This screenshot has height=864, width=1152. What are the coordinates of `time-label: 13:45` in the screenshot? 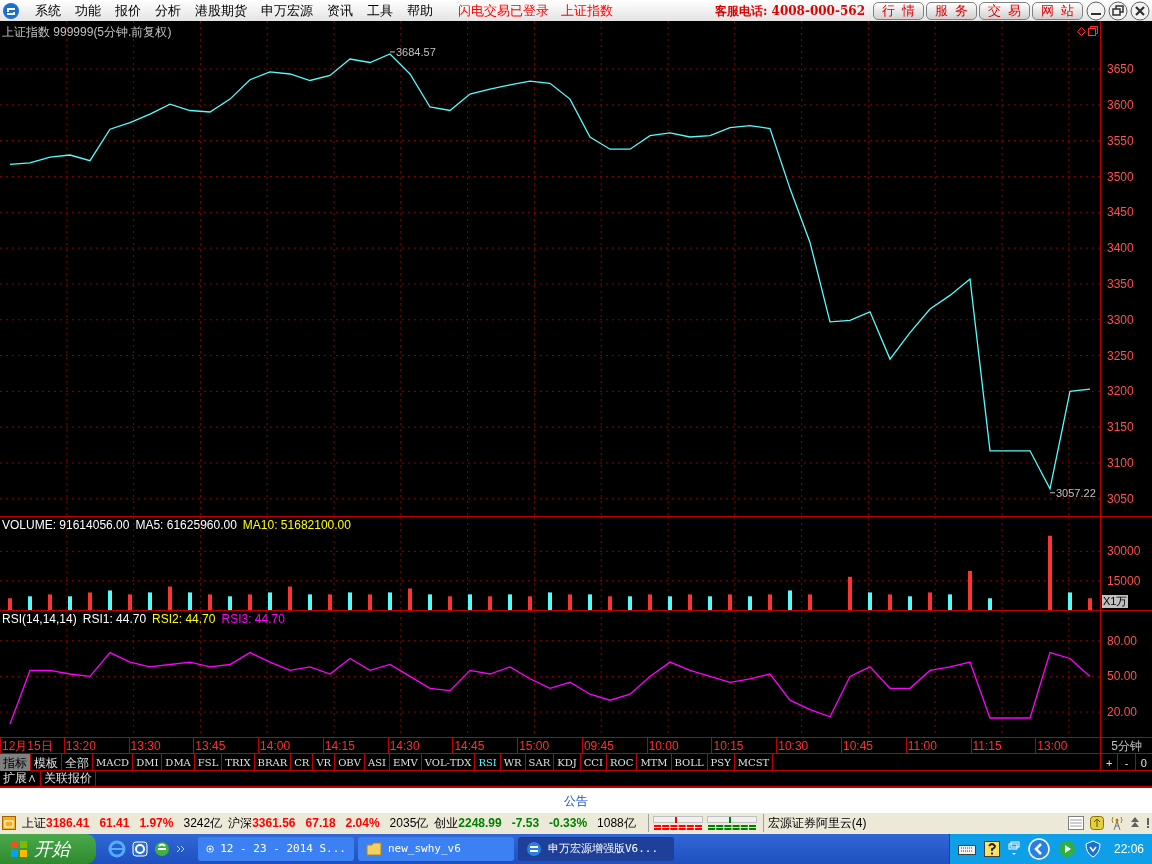 It's located at (226, 746).